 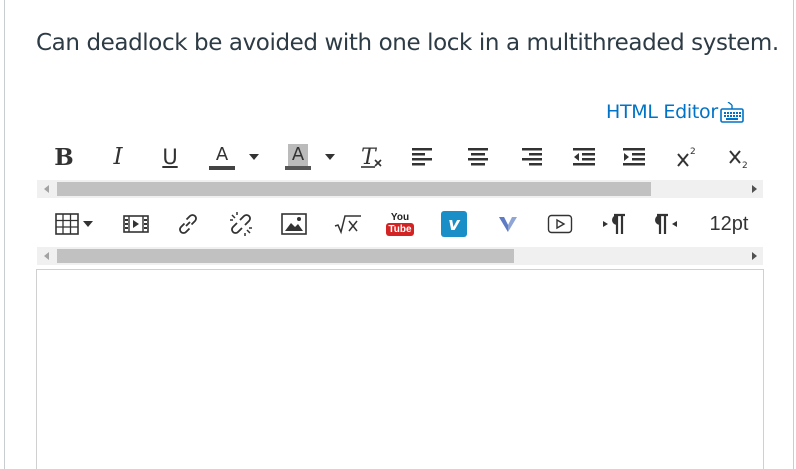 I want to click on superscript-button: 2, so click(x=688, y=157).